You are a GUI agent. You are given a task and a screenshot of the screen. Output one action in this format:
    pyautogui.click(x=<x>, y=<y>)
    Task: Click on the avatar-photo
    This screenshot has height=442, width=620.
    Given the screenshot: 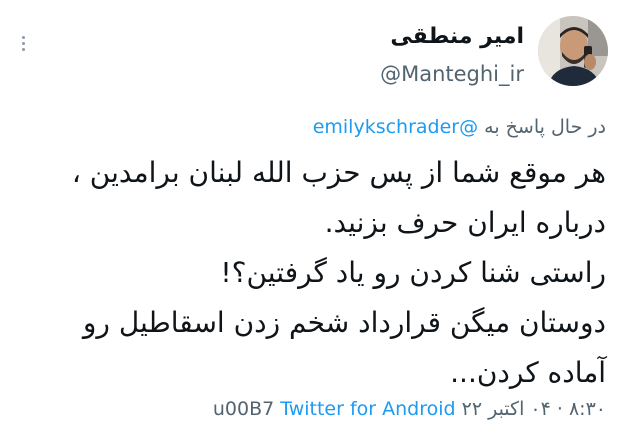 What is the action you would take?
    pyautogui.click(x=573, y=51)
    